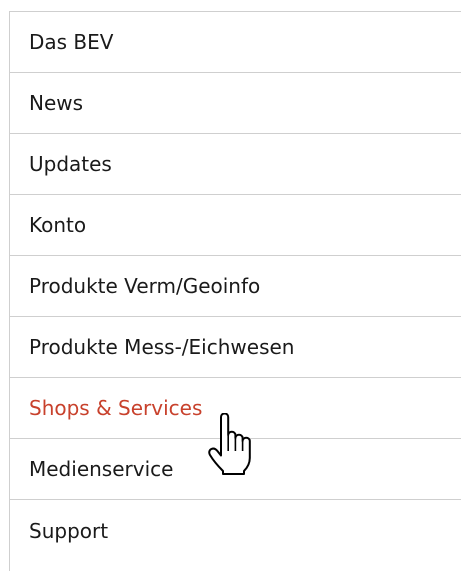 The image size is (461, 571). Describe the element at coordinates (71, 42) in the screenshot. I see `menu-item-label: Das BEV` at that location.